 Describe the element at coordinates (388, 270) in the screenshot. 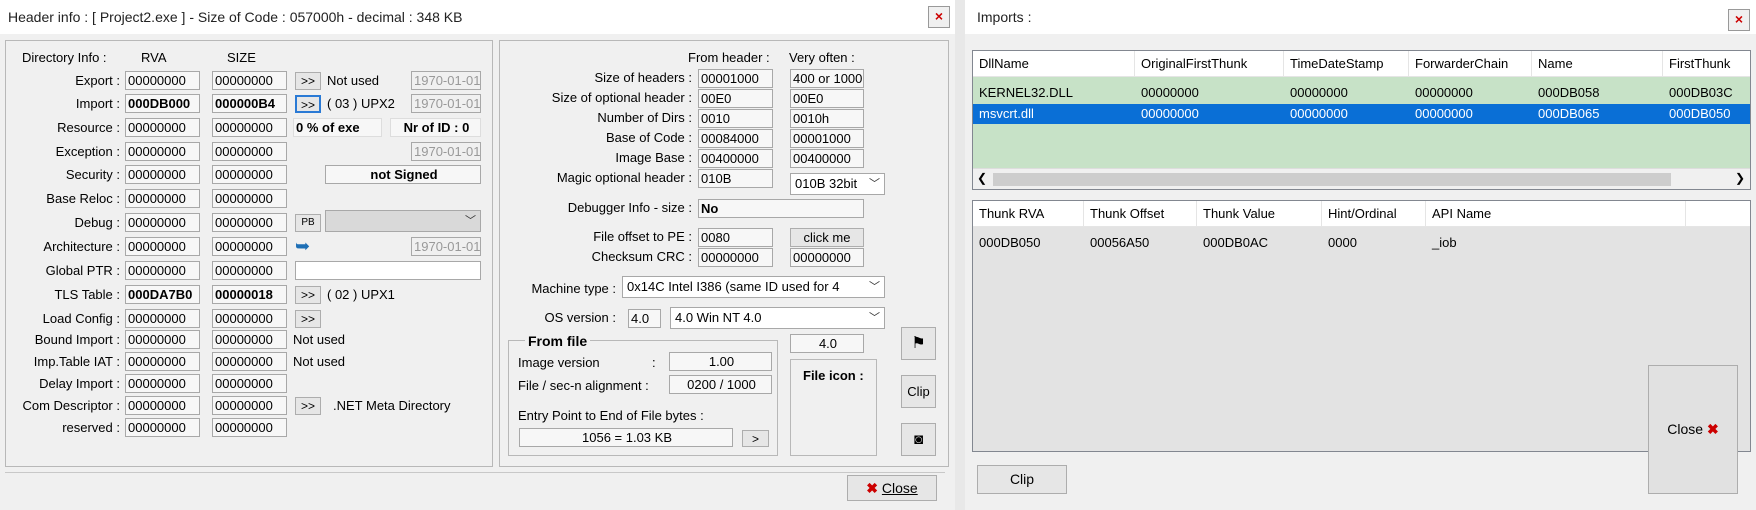

I see `global-ptr-extra` at that location.